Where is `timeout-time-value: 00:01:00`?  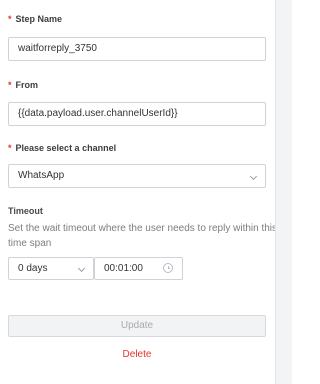
timeout-time-value: 00:01:00 is located at coordinates (123, 268).